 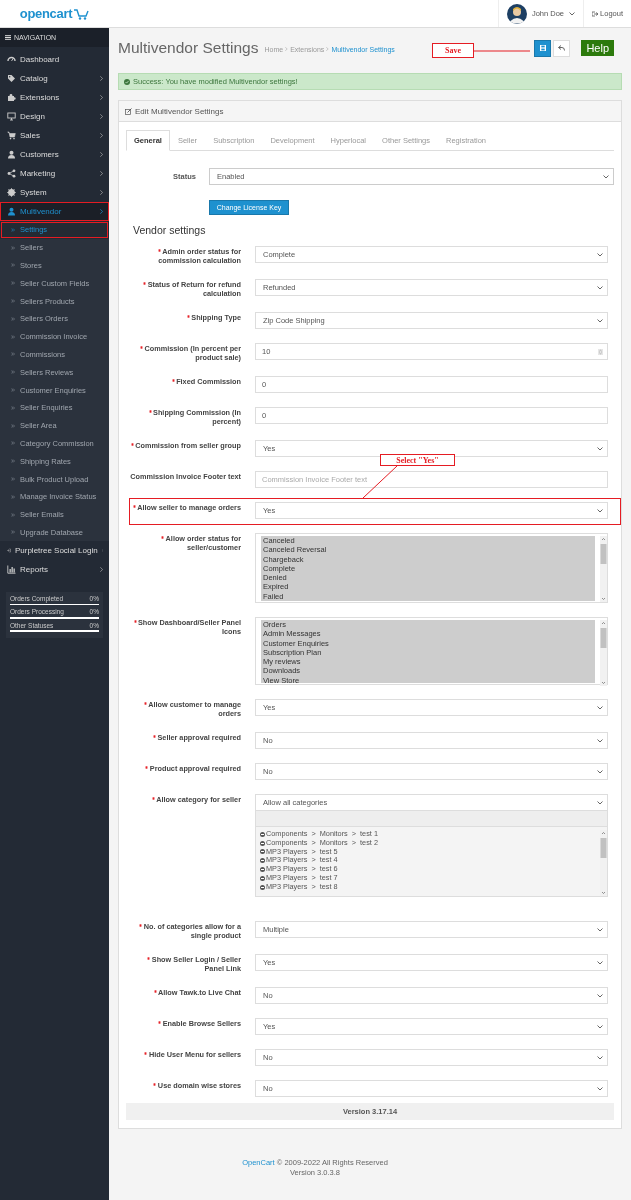 What do you see at coordinates (54, 173) in the screenshot?
I see `sidebar-item: Marketing` at bounding box center [54, 173].